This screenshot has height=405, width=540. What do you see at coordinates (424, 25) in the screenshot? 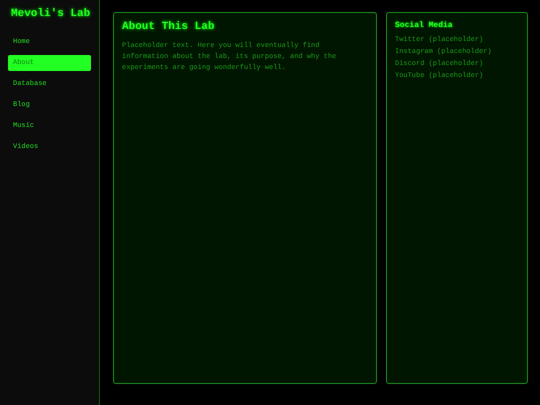
I see `card-title: Social Media` at bounding box center [424, 25].